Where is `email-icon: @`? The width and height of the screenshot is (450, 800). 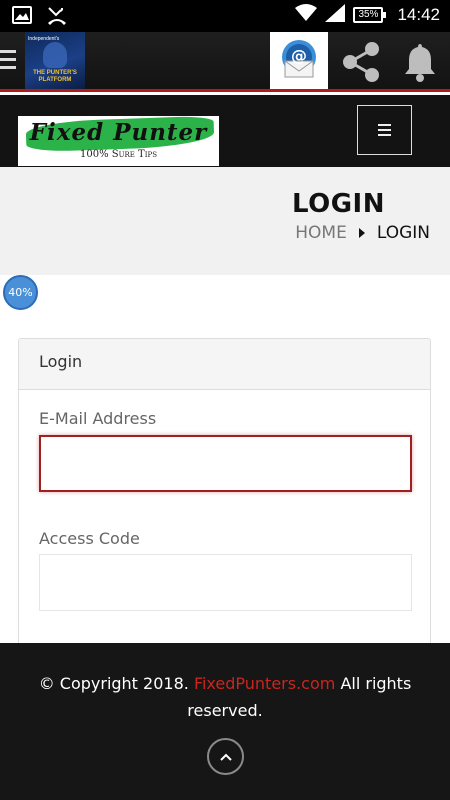
email-icon: @ is located at coordinates (299, 61).